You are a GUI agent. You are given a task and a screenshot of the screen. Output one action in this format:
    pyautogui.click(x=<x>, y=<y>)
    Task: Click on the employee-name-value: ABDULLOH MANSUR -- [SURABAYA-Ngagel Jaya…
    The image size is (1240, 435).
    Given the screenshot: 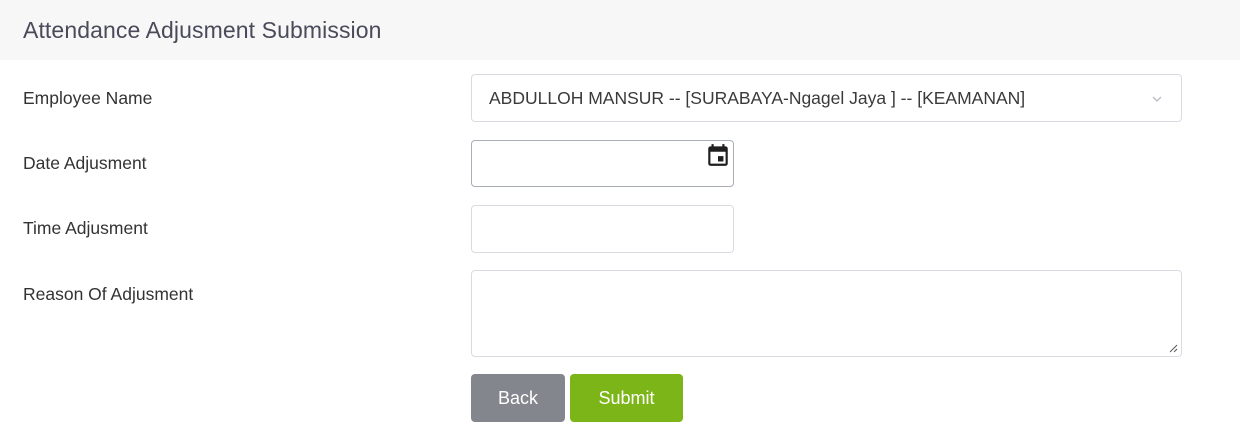 What is the action you would take?
    pyautogui.click(x=757, y=97)
    